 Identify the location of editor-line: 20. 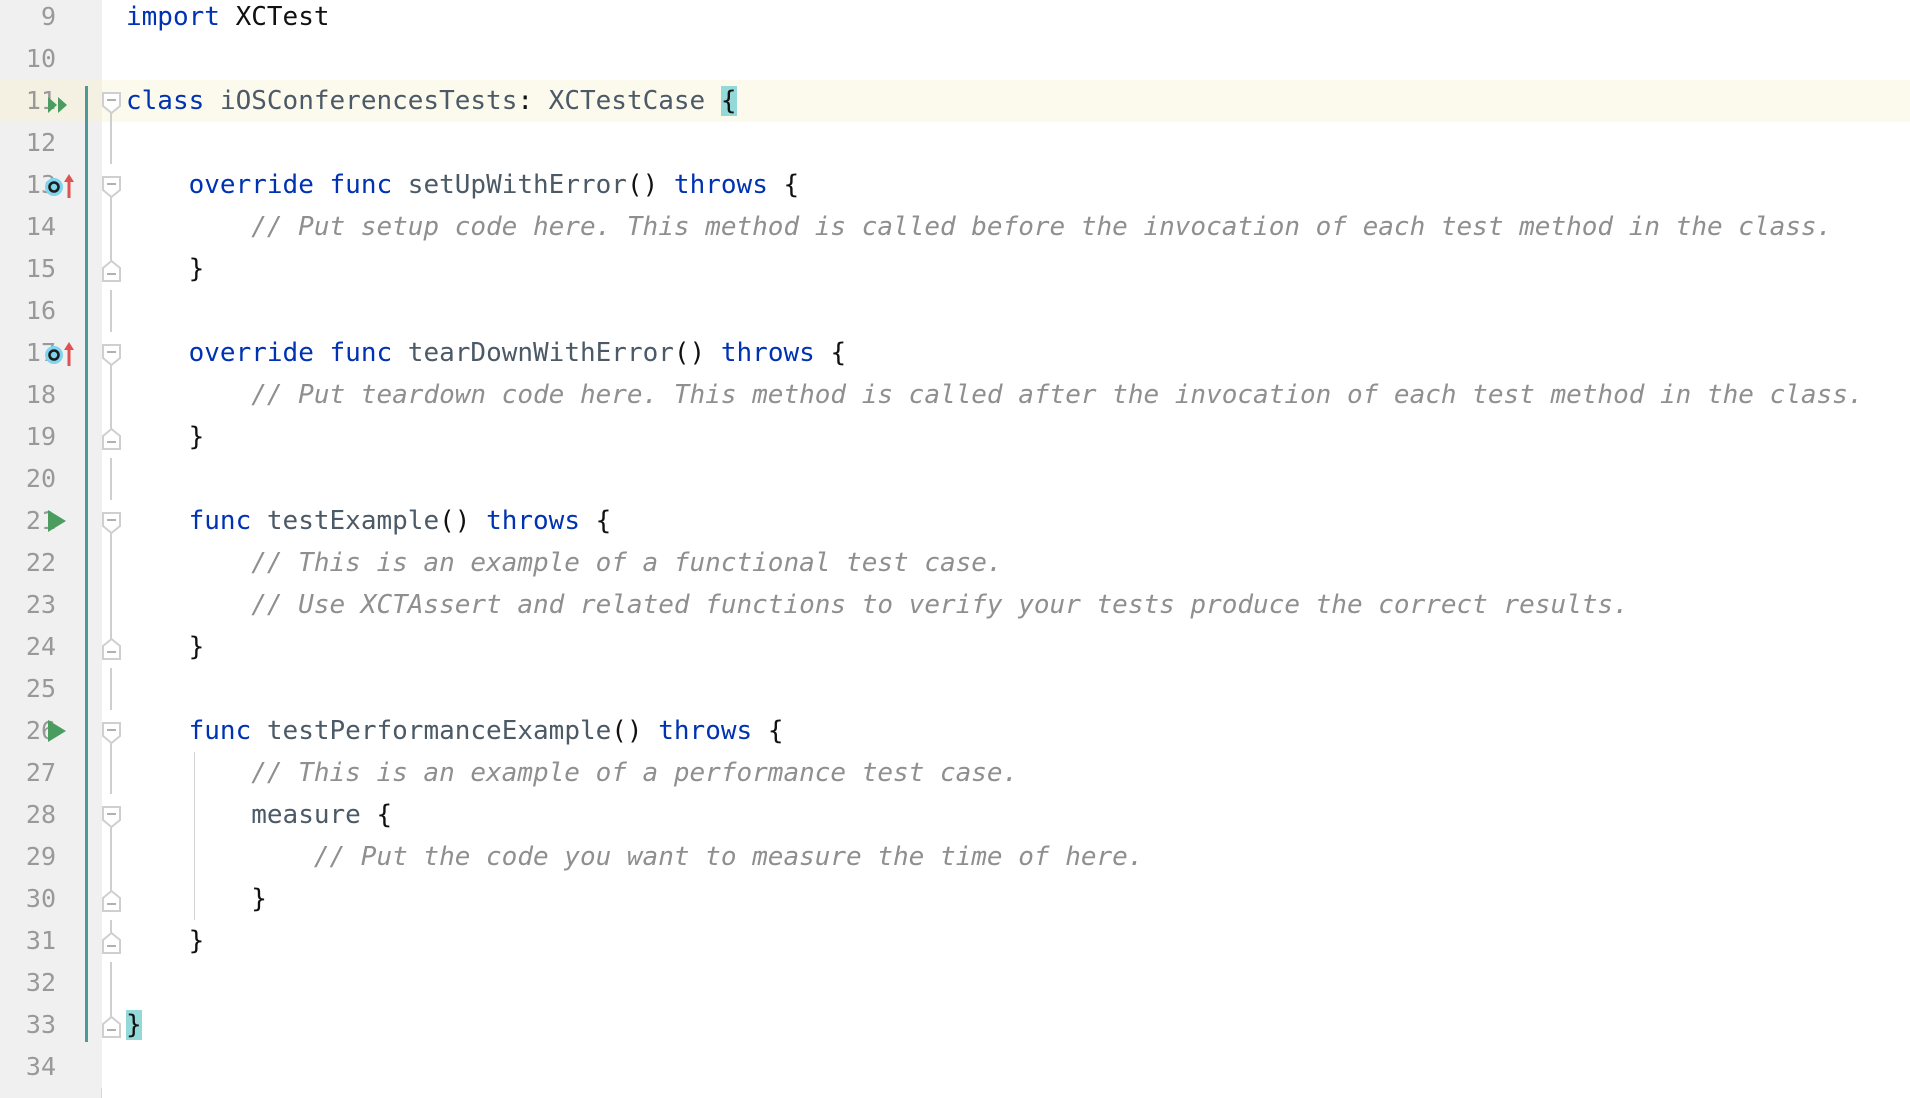
(955, 479).